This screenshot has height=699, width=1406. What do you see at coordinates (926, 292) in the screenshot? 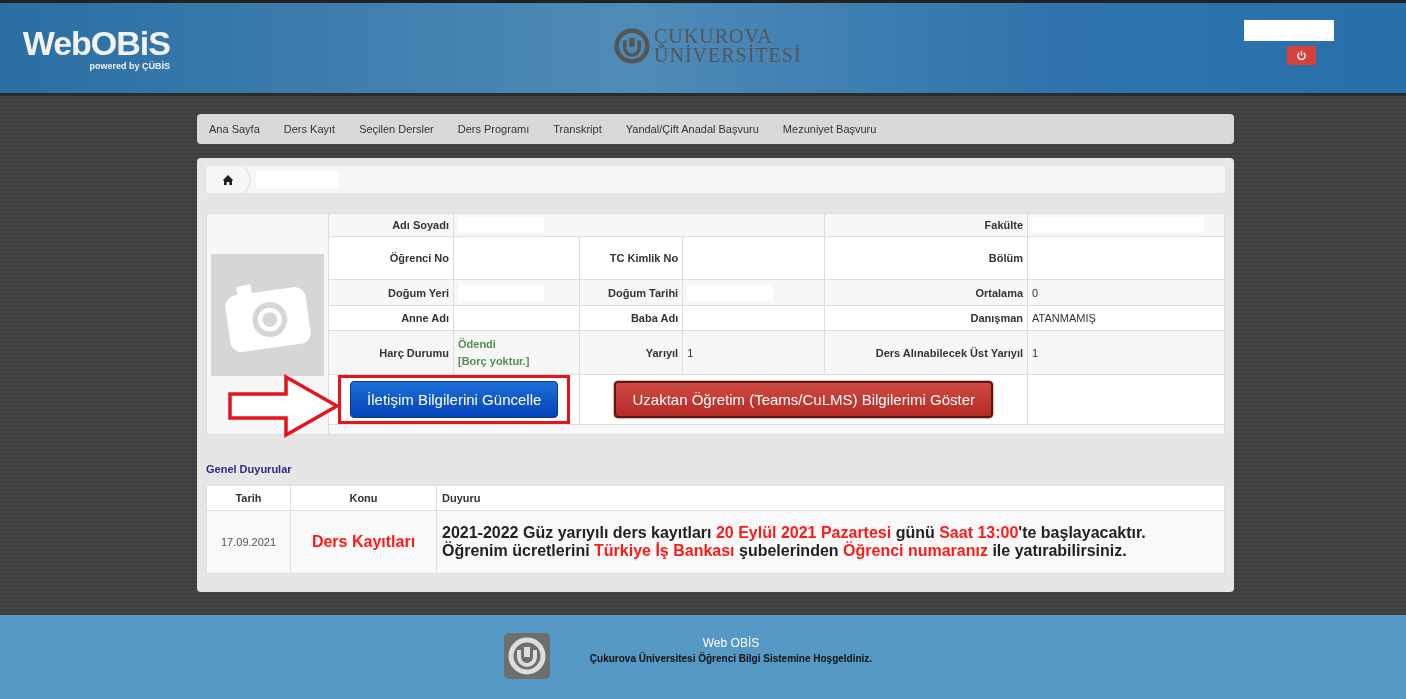
I see `field-label: Ortalama` at bounding box center [926, 292].